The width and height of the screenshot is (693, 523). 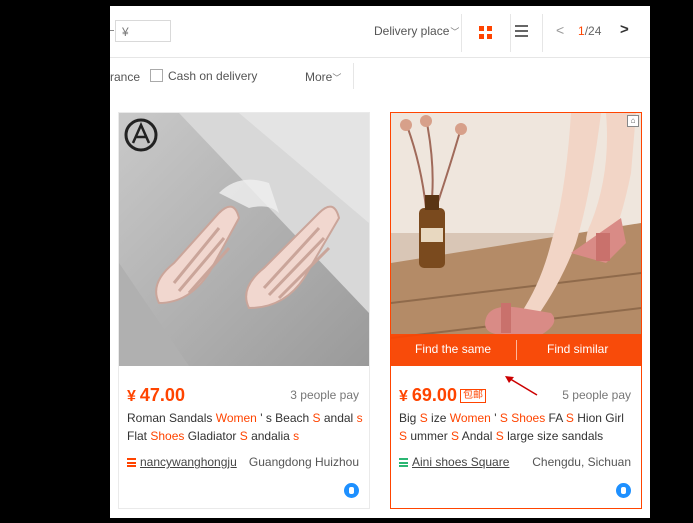 I want to click on prev-page-button: <, so click(x=560, y=30).